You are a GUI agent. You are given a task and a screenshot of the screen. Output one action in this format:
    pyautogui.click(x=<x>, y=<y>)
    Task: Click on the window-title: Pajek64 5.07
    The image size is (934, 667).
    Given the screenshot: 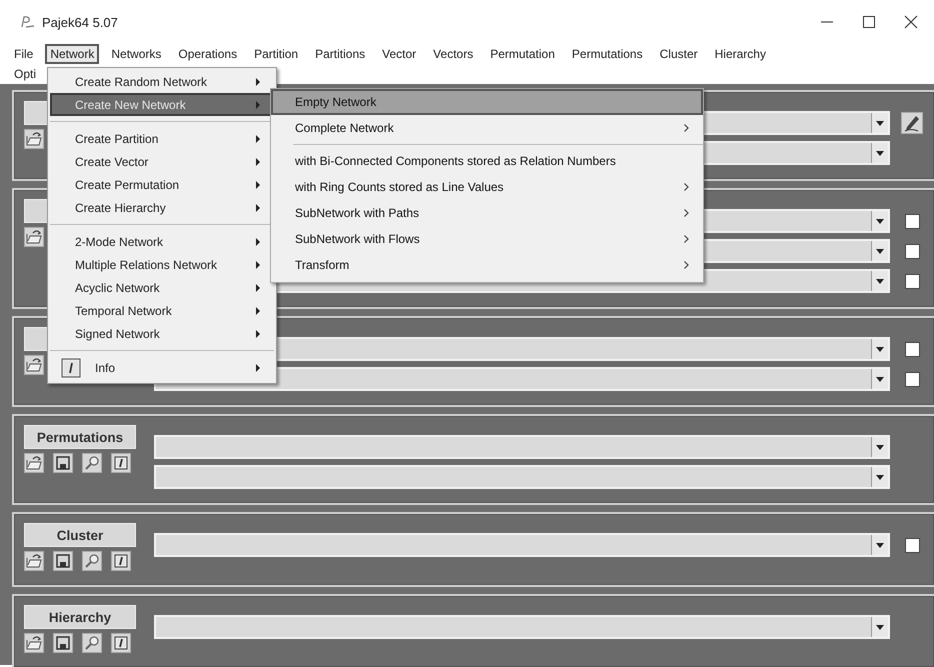 What is the action you would take?
    pyautogui.click(x=80, y=22)
    